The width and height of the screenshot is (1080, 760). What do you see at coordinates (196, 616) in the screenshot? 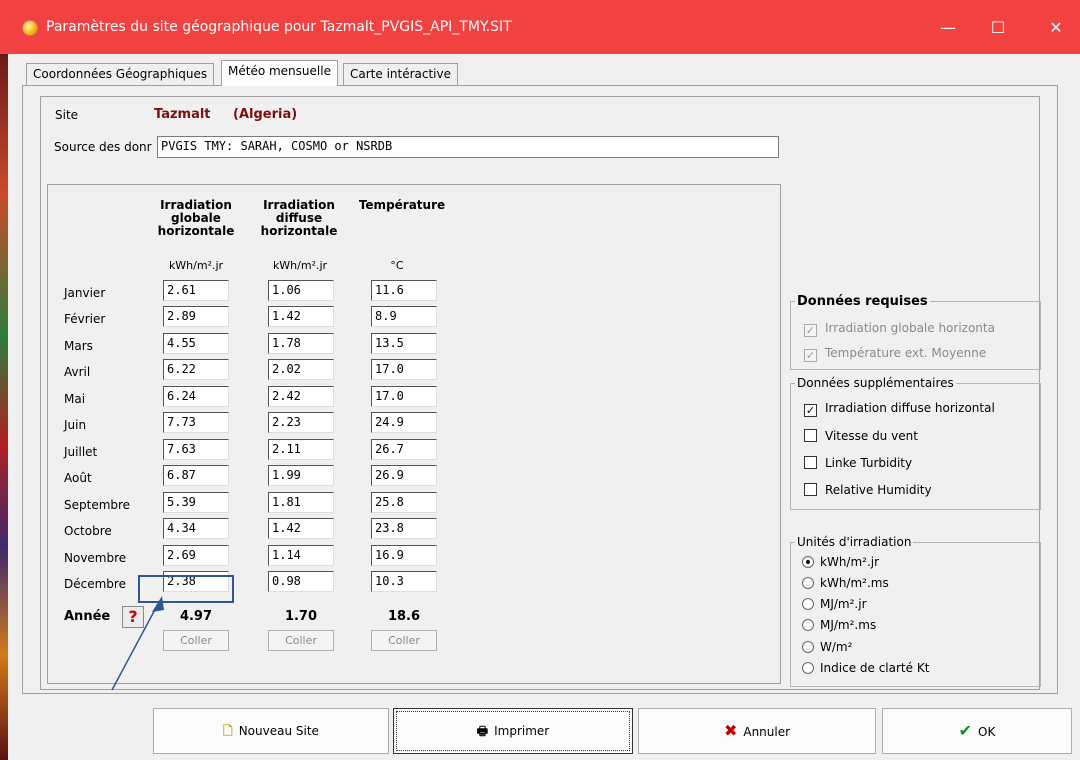
I see `total-global: 4.97` at bounding box center [196, 616].